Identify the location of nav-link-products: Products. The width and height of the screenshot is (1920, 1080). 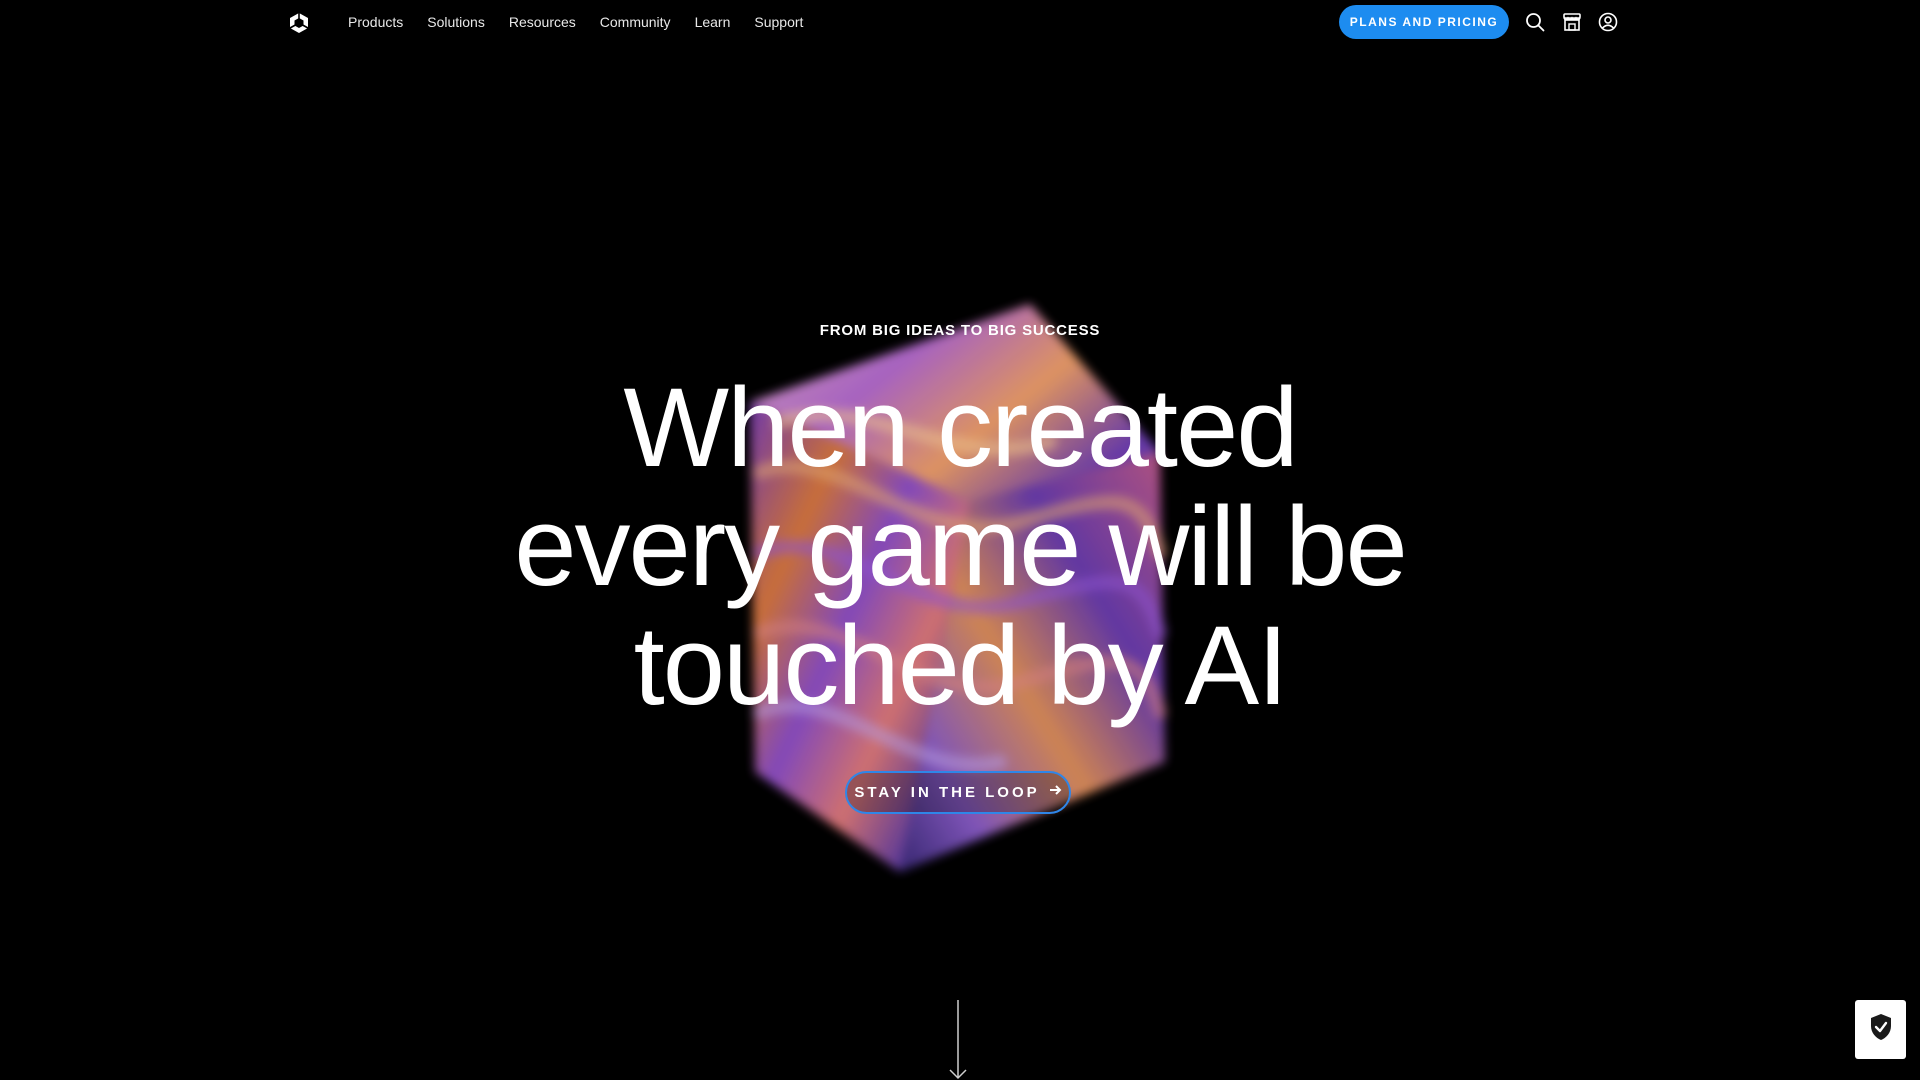
(375, 22).